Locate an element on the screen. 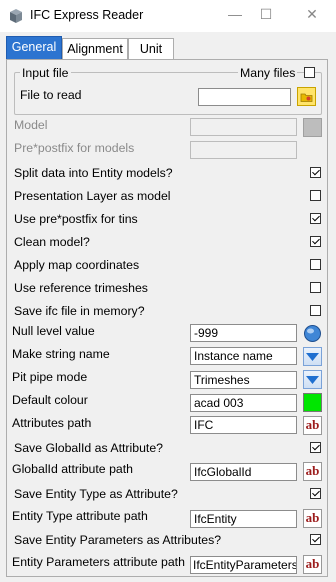 The image size is (336, 582). entity-params-path-input: IfcEntityParameters is located at coordinates (243, 565).